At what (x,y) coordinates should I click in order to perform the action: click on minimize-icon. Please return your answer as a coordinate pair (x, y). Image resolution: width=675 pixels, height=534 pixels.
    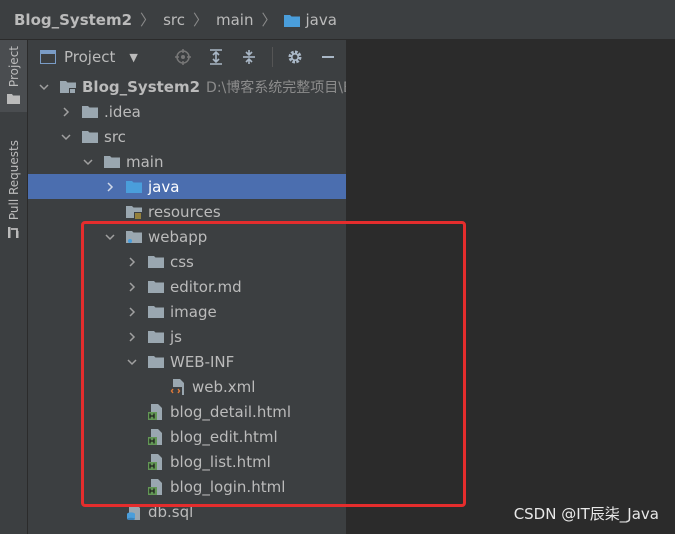
    Looking at the image, I should click on (328, 57).